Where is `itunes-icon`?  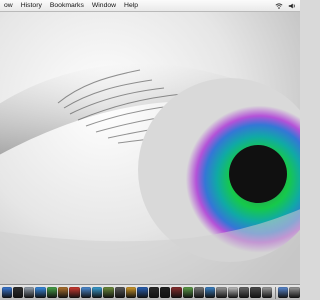
itunes-icon is located at coordinates (97, 292).